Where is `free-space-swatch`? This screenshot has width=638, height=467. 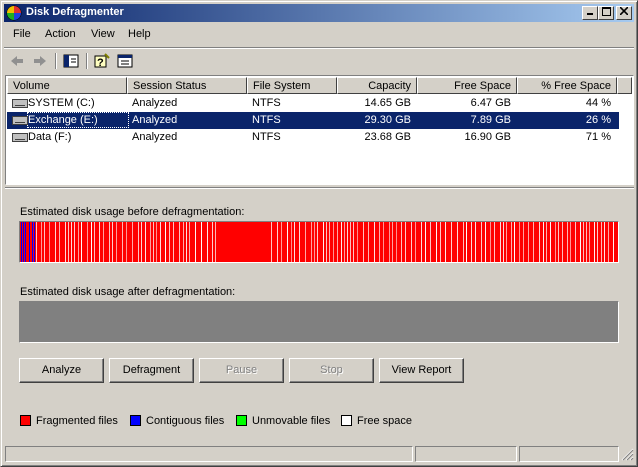
free-space-swatch is located at coordinates (346, 420).